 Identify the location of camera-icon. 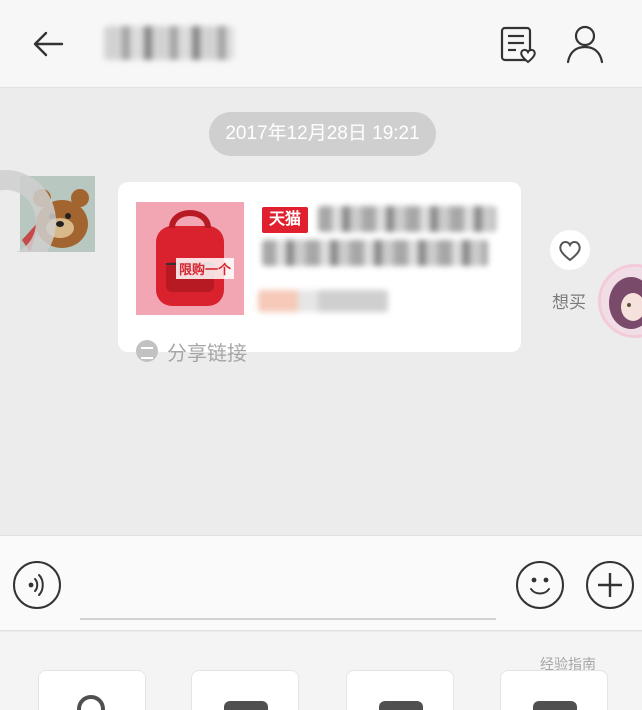
(401, 705).